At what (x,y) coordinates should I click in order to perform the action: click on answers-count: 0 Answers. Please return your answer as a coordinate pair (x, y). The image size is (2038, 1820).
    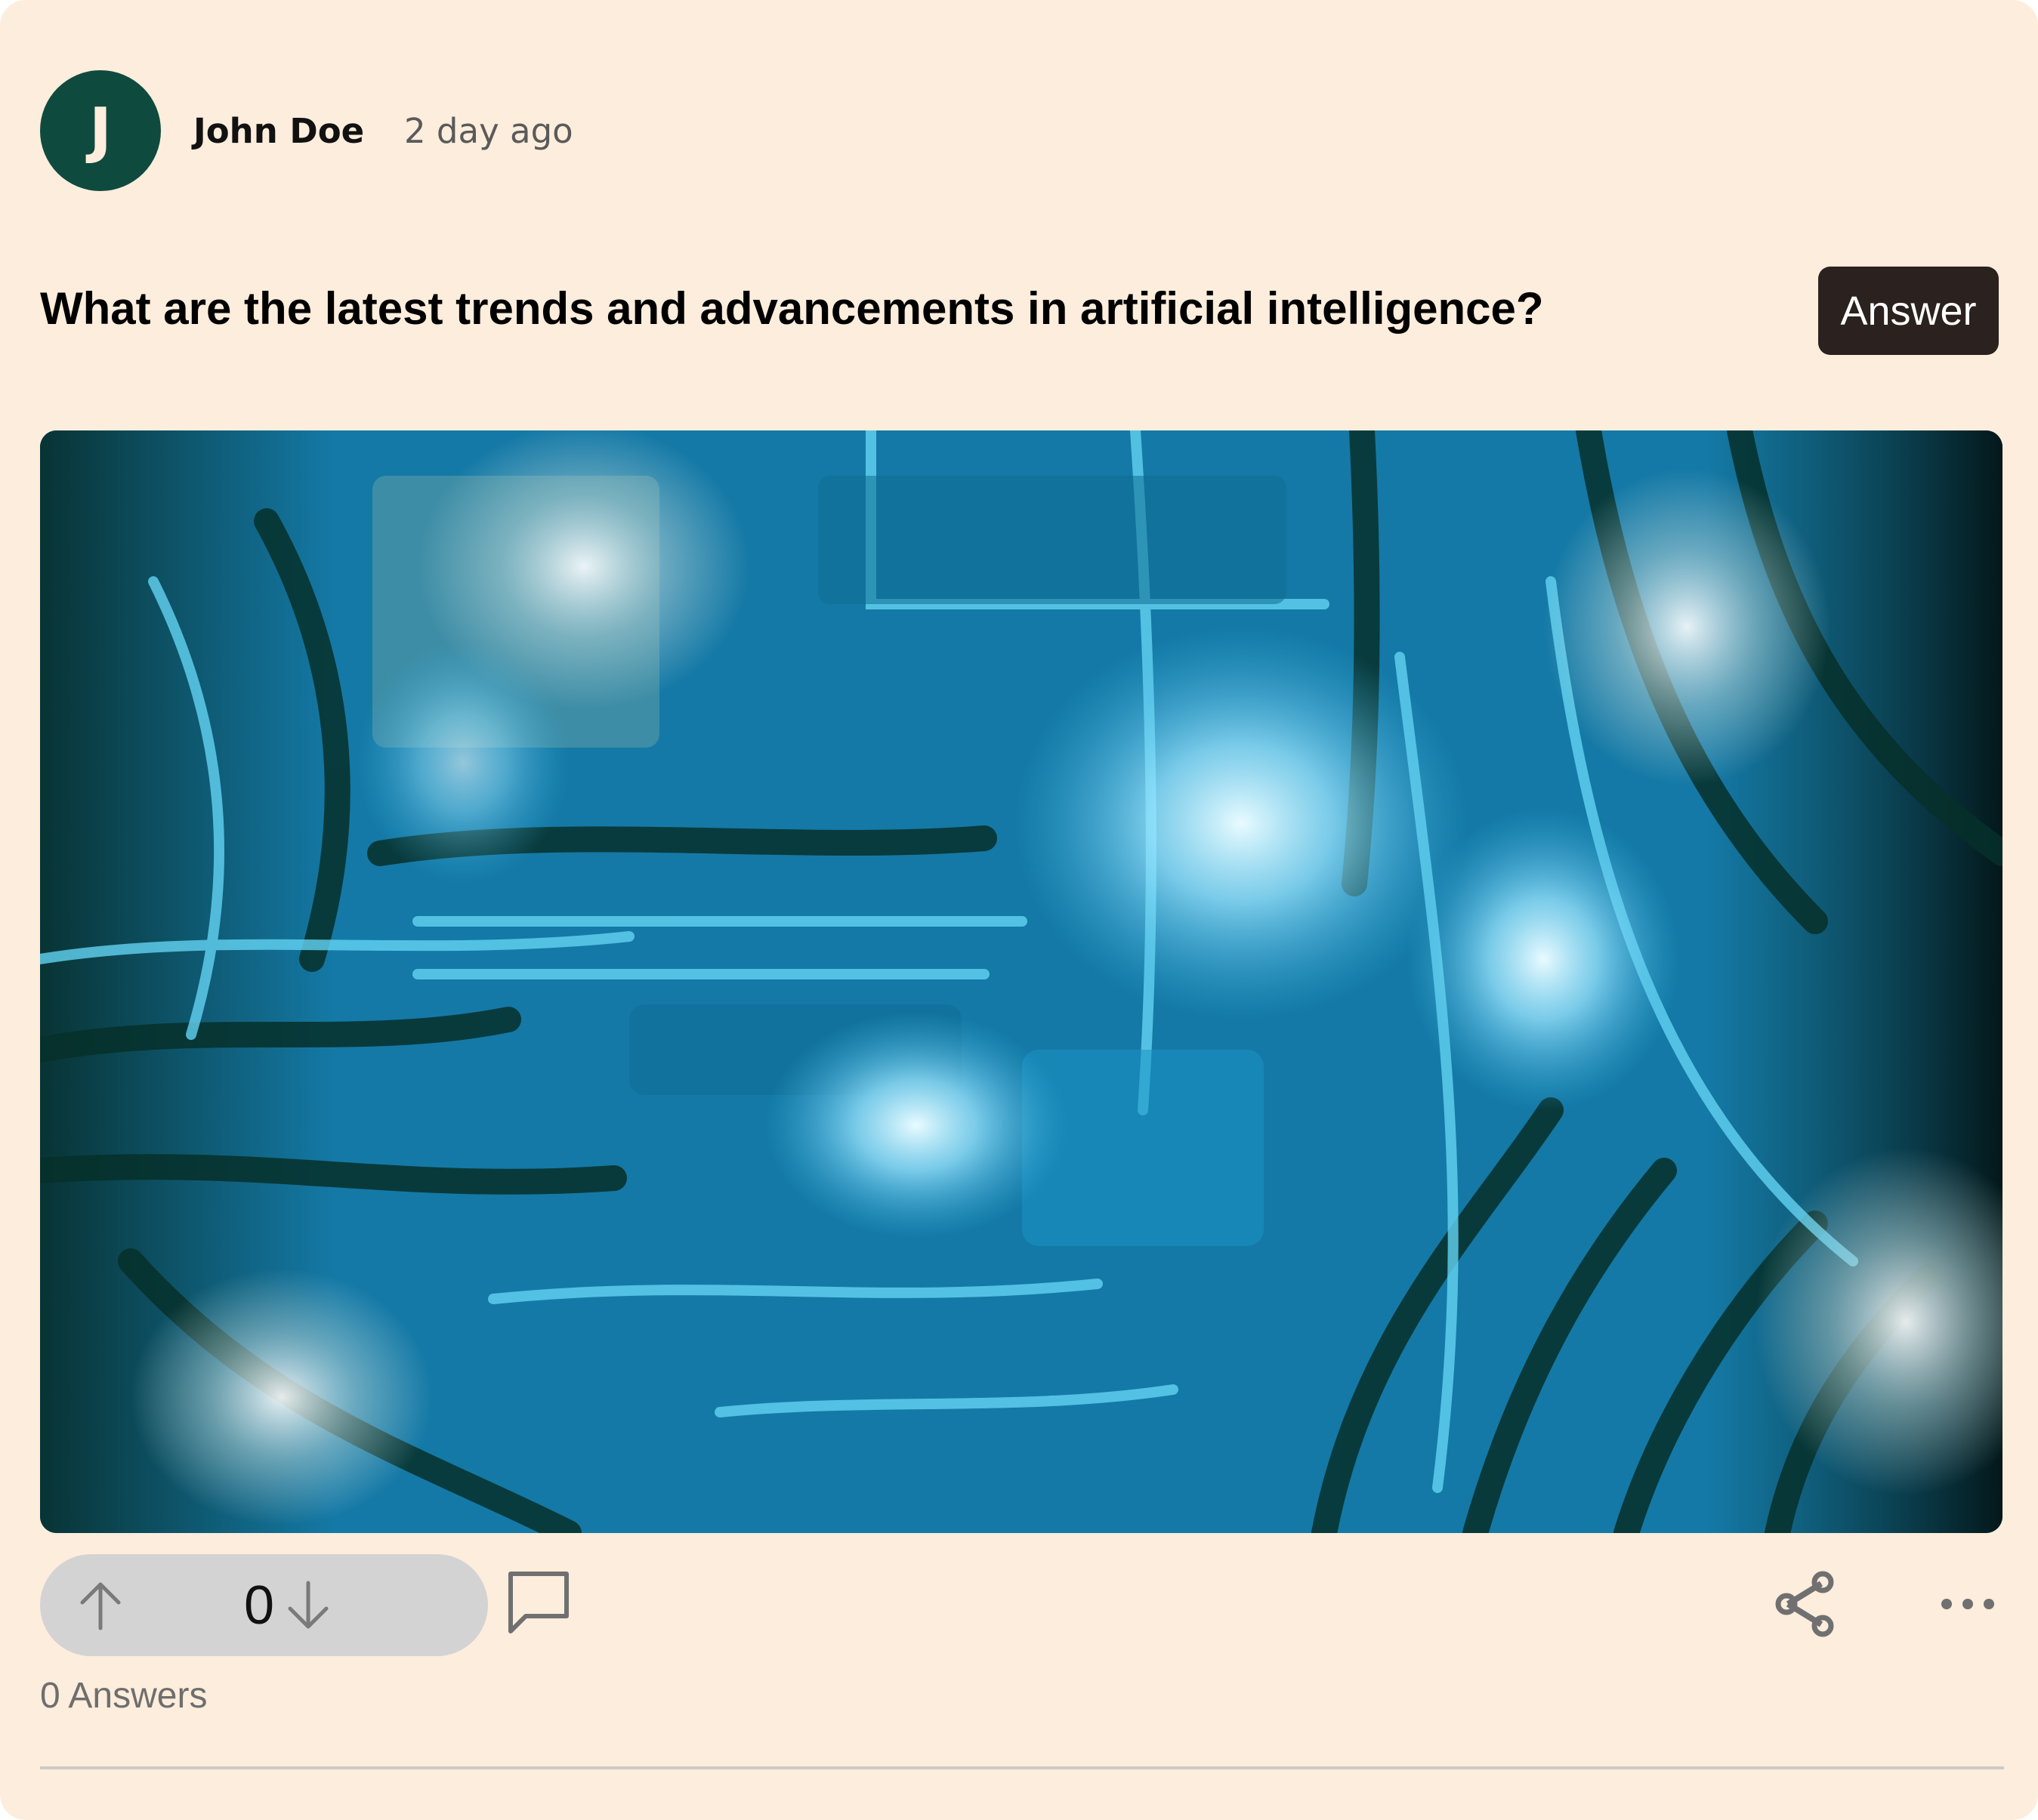
    Looking at the image, I should click on (123, 1696).